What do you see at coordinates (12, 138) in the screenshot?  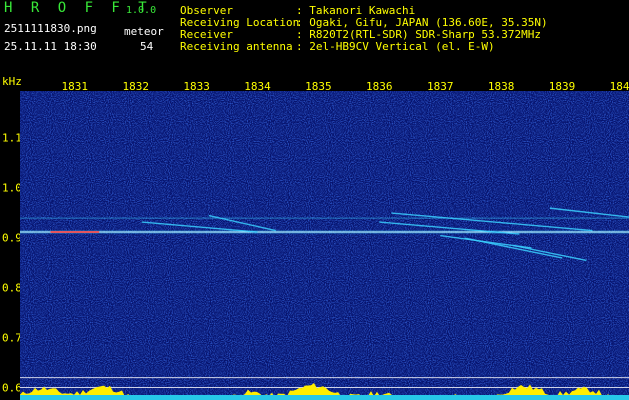 I see `y-tick-label: 1.1` at bounding box center [12, 138].